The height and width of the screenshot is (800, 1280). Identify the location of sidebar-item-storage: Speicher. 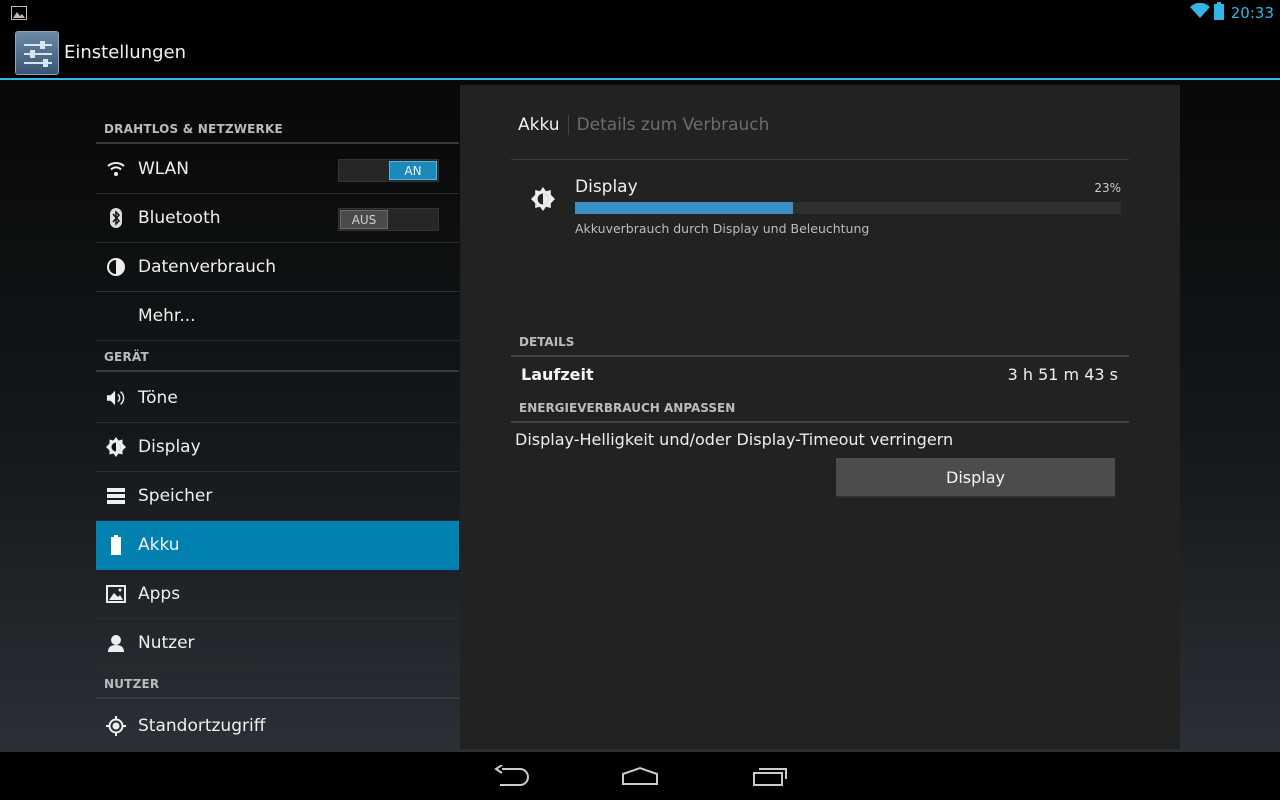
(277, 496).